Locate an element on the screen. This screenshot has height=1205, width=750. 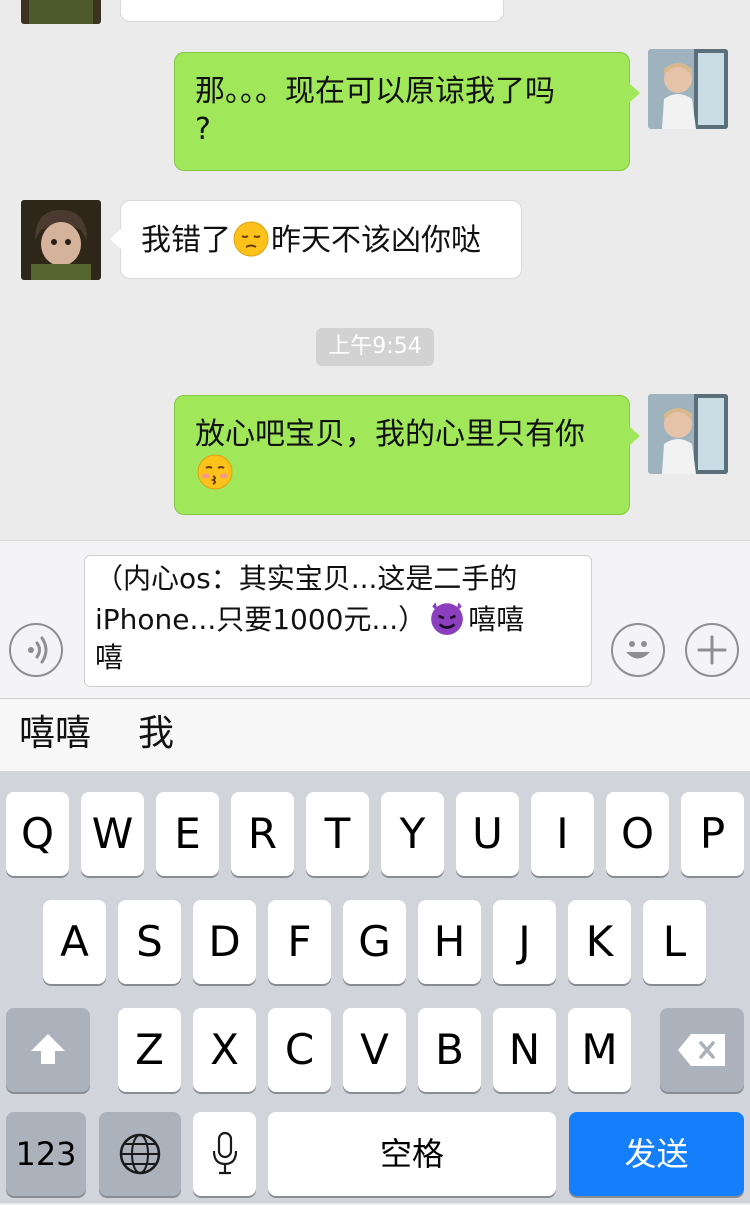
key-s: S is located at coordinates (149, 942).